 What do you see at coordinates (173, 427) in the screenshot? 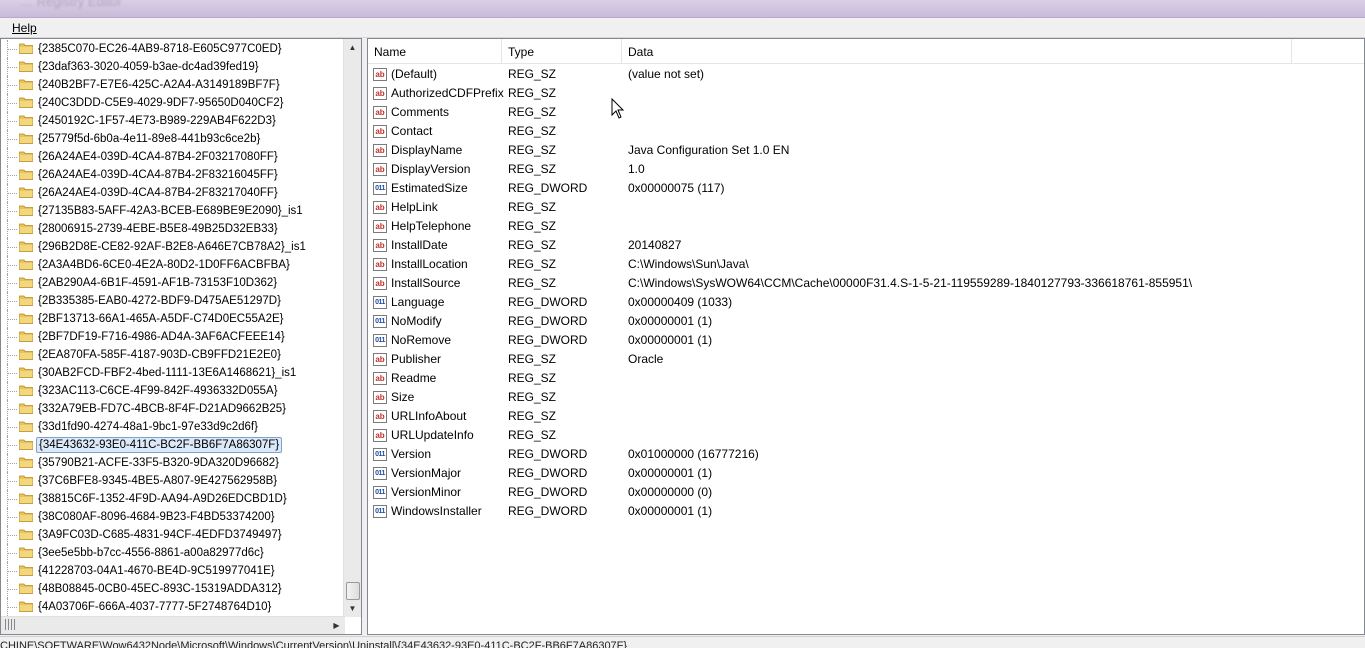
I see `tree-item: {33d1fd90-4274-48a1-9bc1-97e33d9c2d6f}` at bounding box center [173, 427].